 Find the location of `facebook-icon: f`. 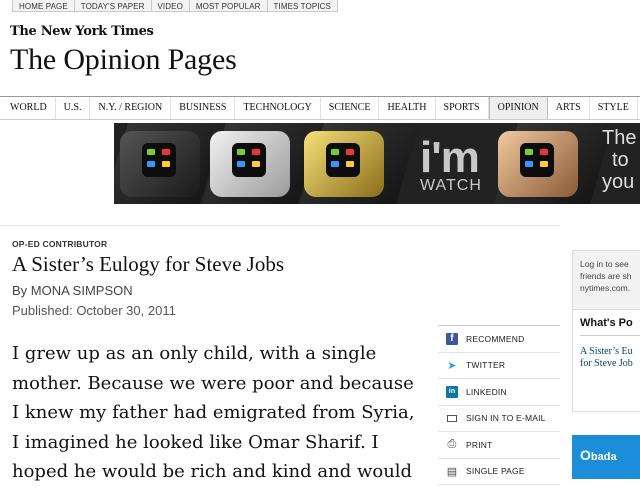

facebook-icon: f is located at coordinates (452, 338).